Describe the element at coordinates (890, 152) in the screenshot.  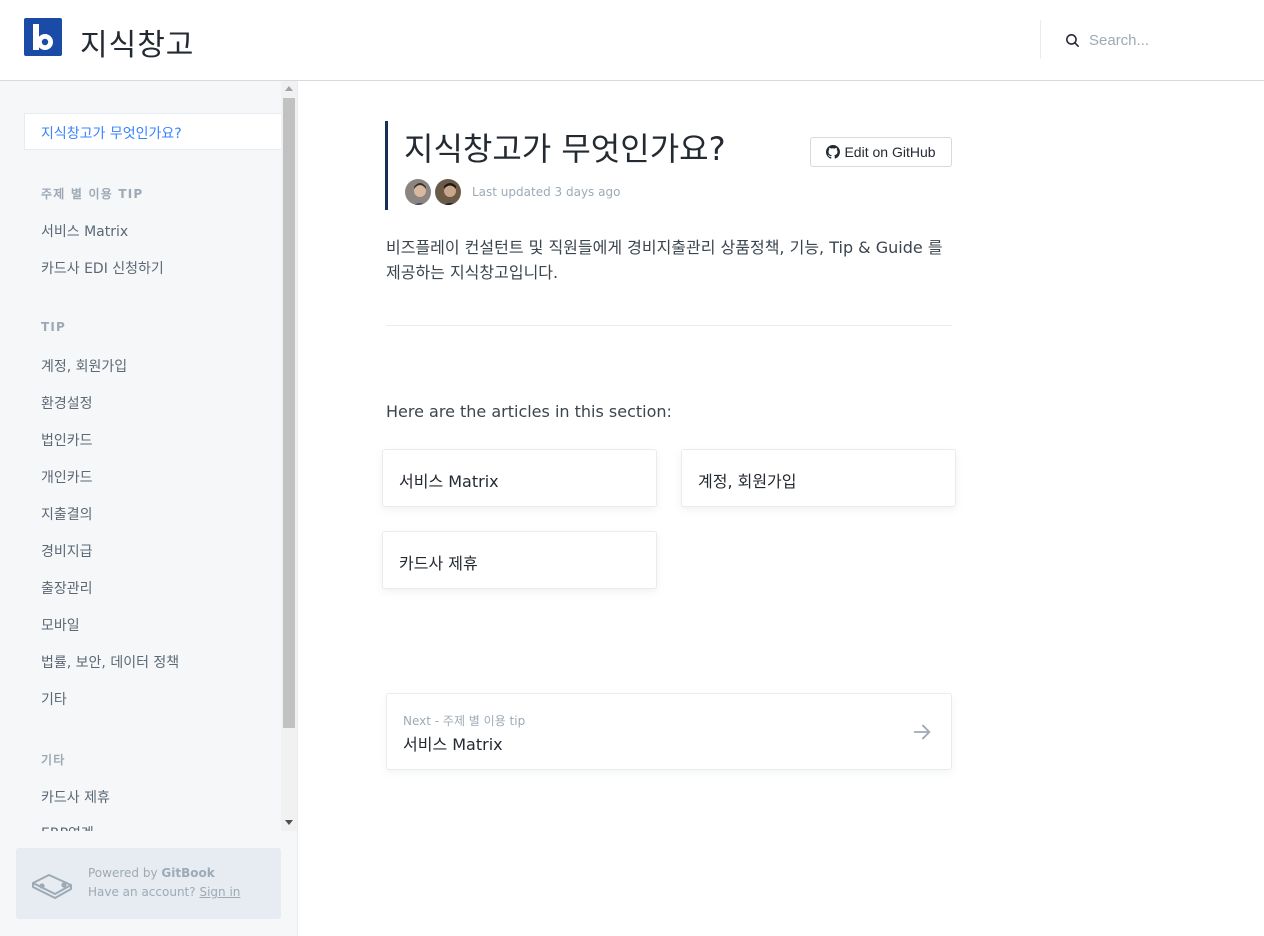
I see `edit-button-label: Edit on GitHub` at that location.